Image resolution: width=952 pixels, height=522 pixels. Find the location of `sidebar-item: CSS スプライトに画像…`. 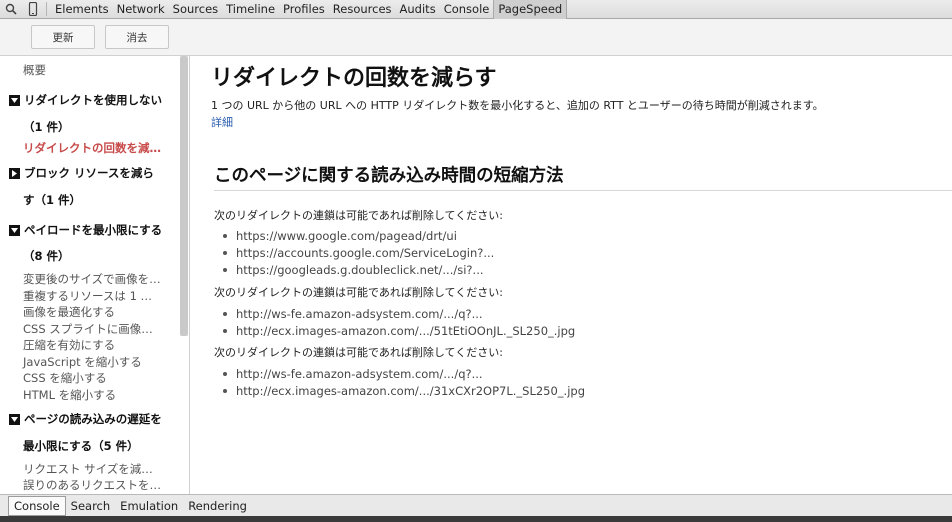

sidebar-item: CSS スプライトに画像… is located at coordinates (88, 329).